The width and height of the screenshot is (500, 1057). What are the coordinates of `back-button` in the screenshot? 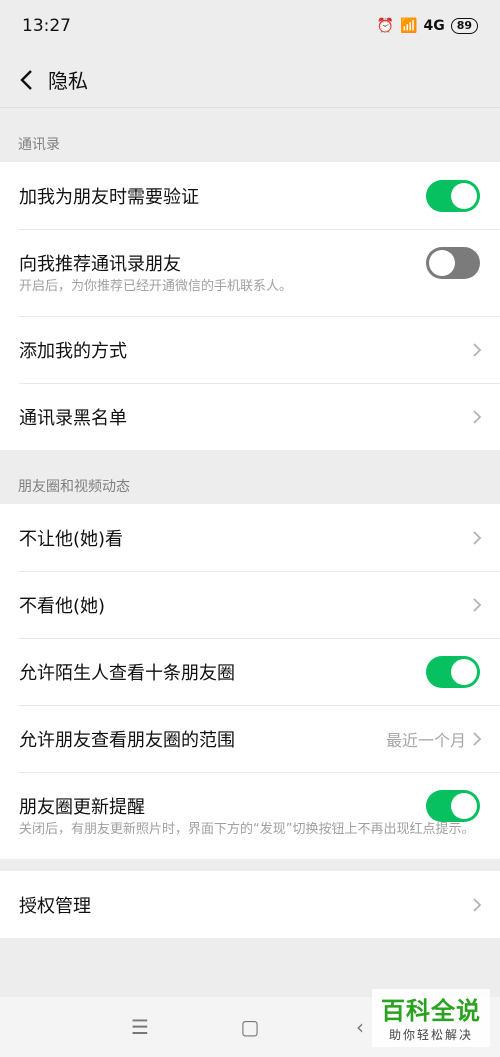 It's located at (26, 80).